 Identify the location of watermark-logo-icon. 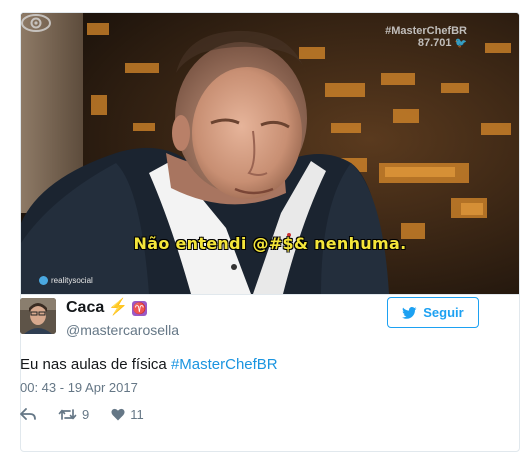
(43, 280).